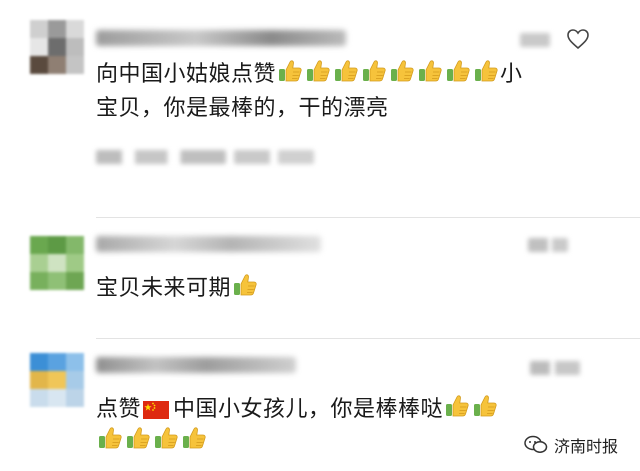  What do you see at coordinates (186, 74) in the screenshot?
I see `comment-text: 向中国小姑娘点赞` at bounding box center [186, 74].